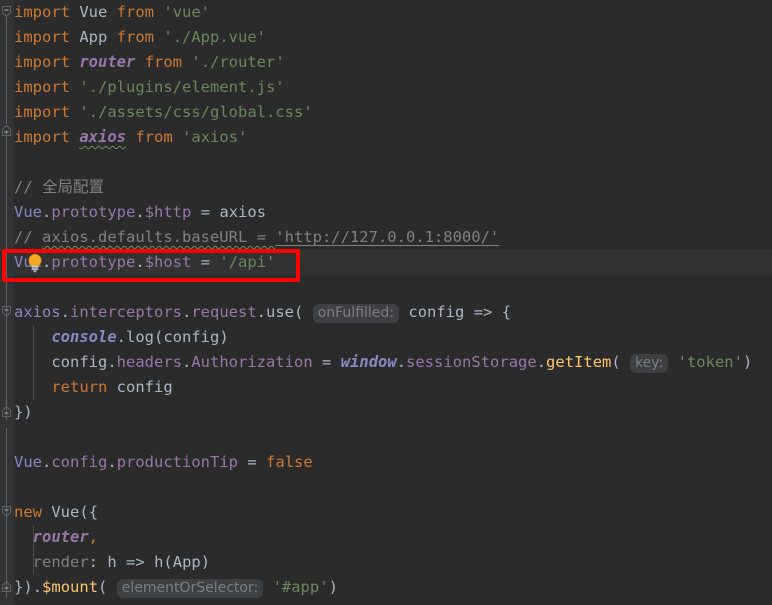 The image size is (772, 605). What do you see at coordinates (56, 537) in the screenshot?
I see `code-line: router,` at bounding box center [56, 537].